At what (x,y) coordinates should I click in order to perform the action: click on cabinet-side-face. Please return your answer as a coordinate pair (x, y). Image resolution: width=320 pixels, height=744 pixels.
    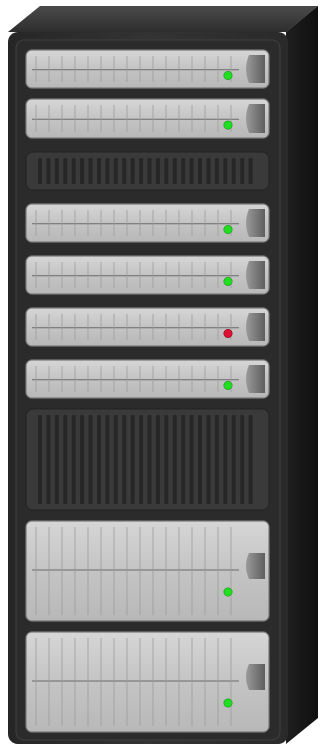
    Looking at the image, I should click on (302, 375).